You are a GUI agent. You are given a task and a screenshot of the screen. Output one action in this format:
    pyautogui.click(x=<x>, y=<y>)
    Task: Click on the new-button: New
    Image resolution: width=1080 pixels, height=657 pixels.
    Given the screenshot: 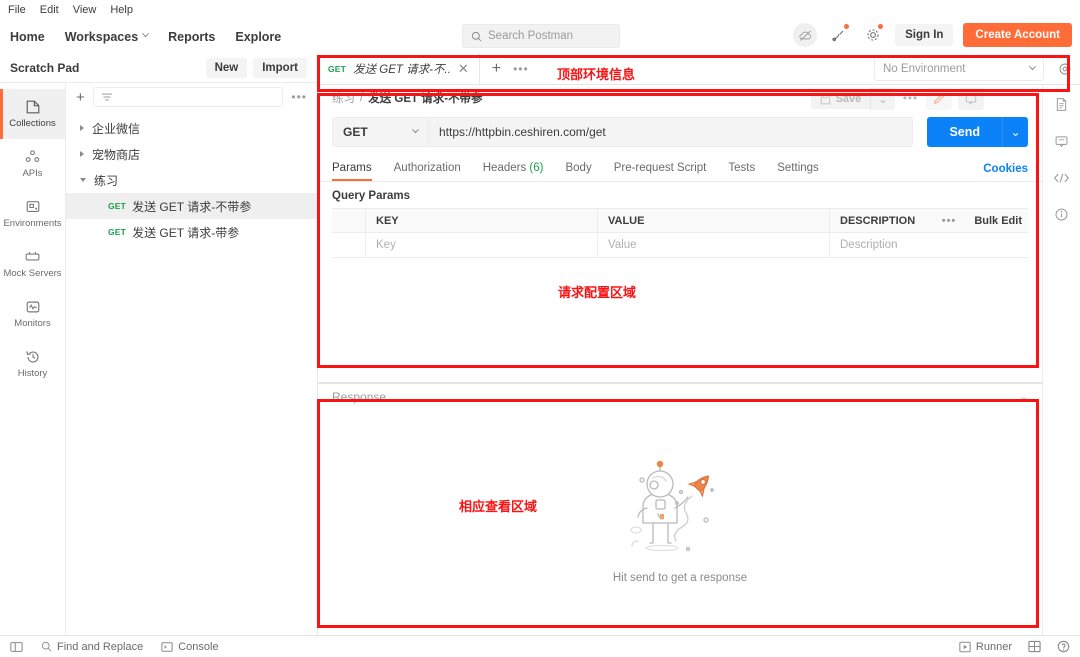 What is the action you would take?
    pyautogui.click(x=226, y=67)
    